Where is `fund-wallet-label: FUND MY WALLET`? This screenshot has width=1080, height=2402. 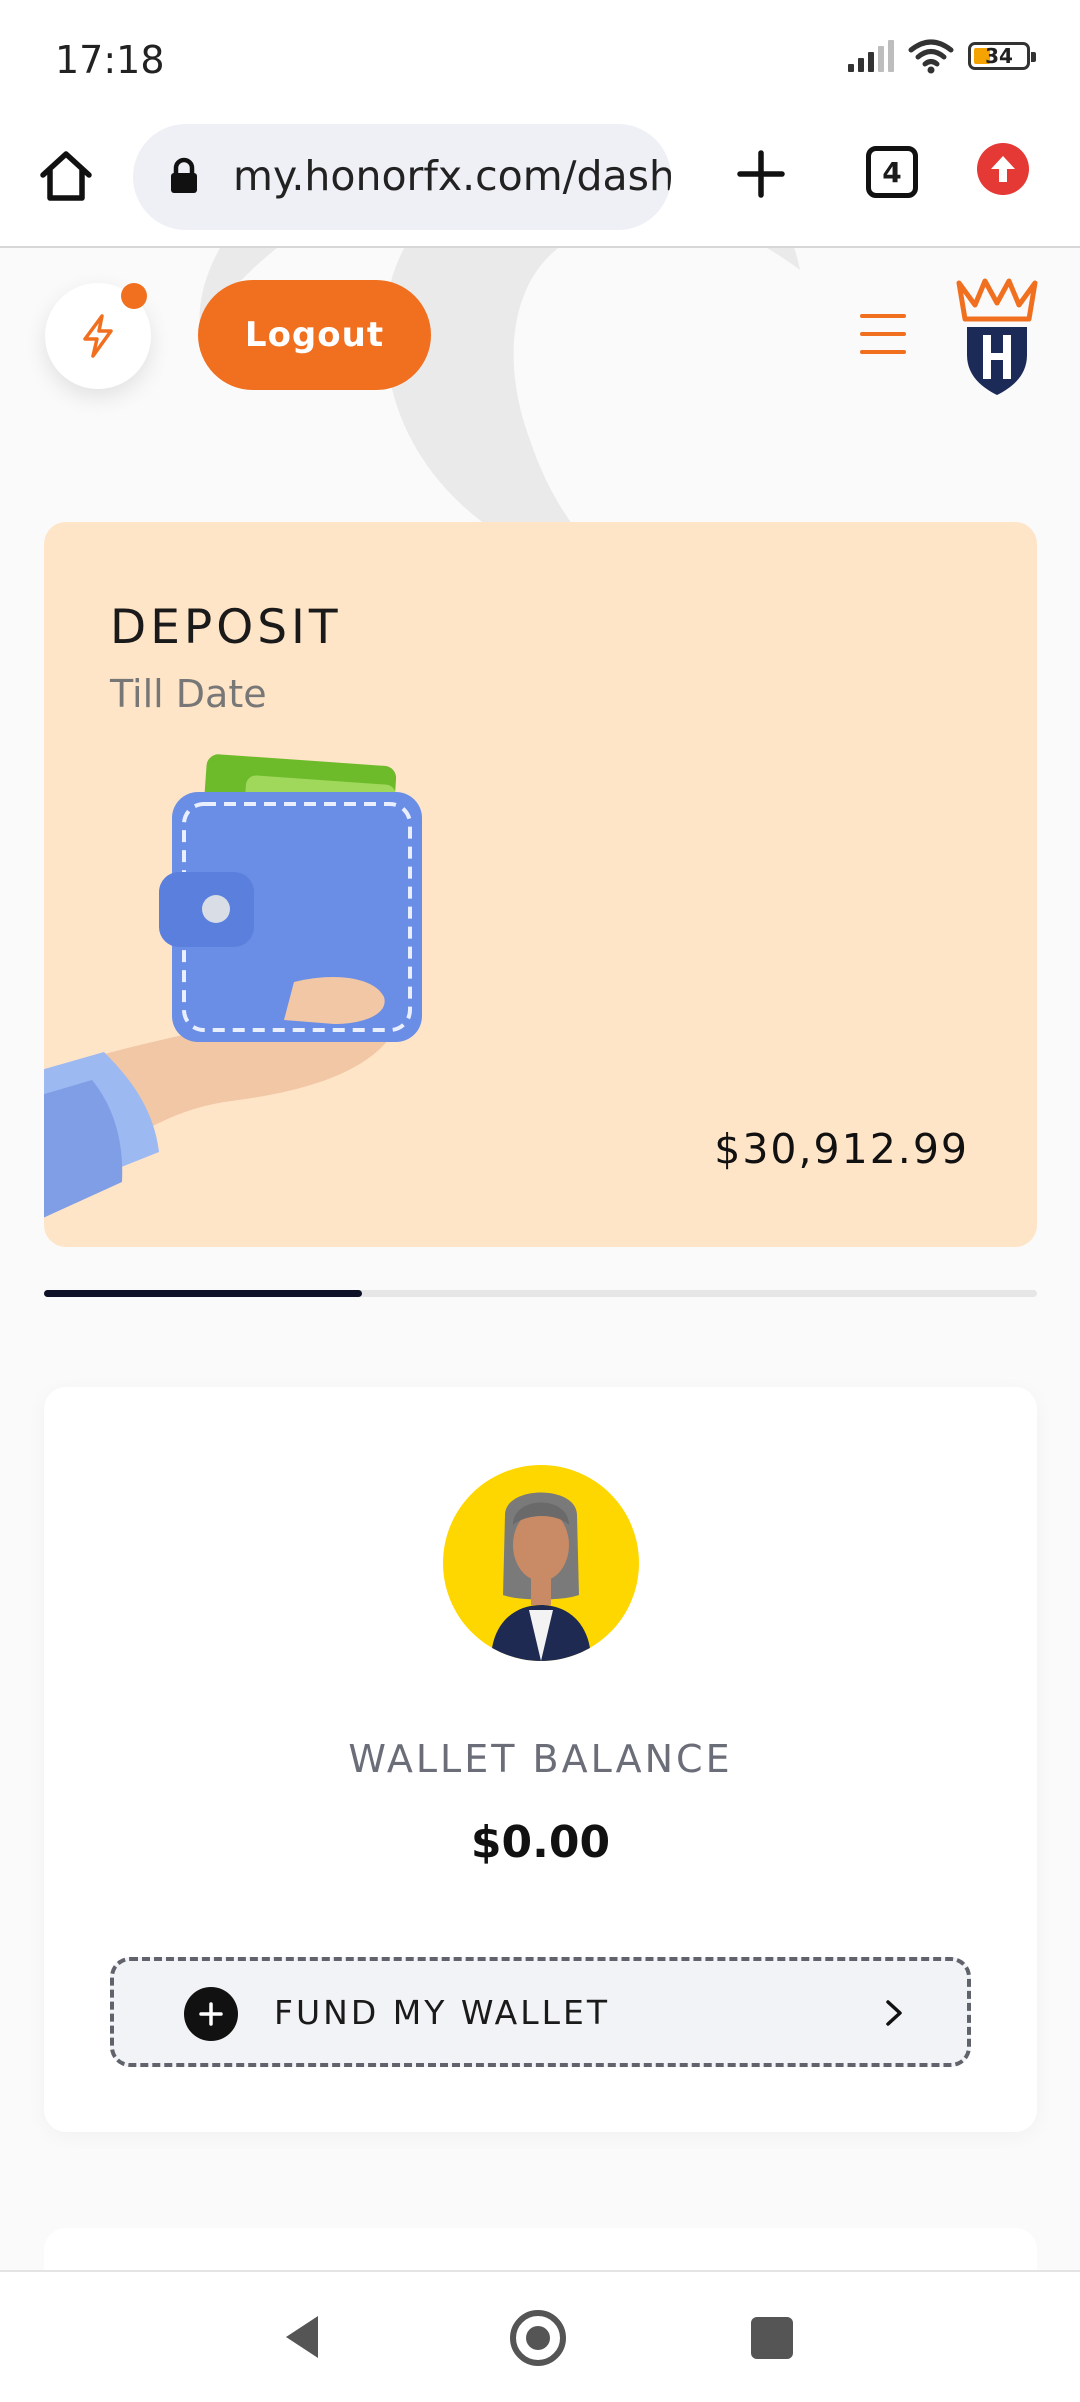
fund-wallet-label: FUND MY WALLET is located at coordinates (442, 2012).